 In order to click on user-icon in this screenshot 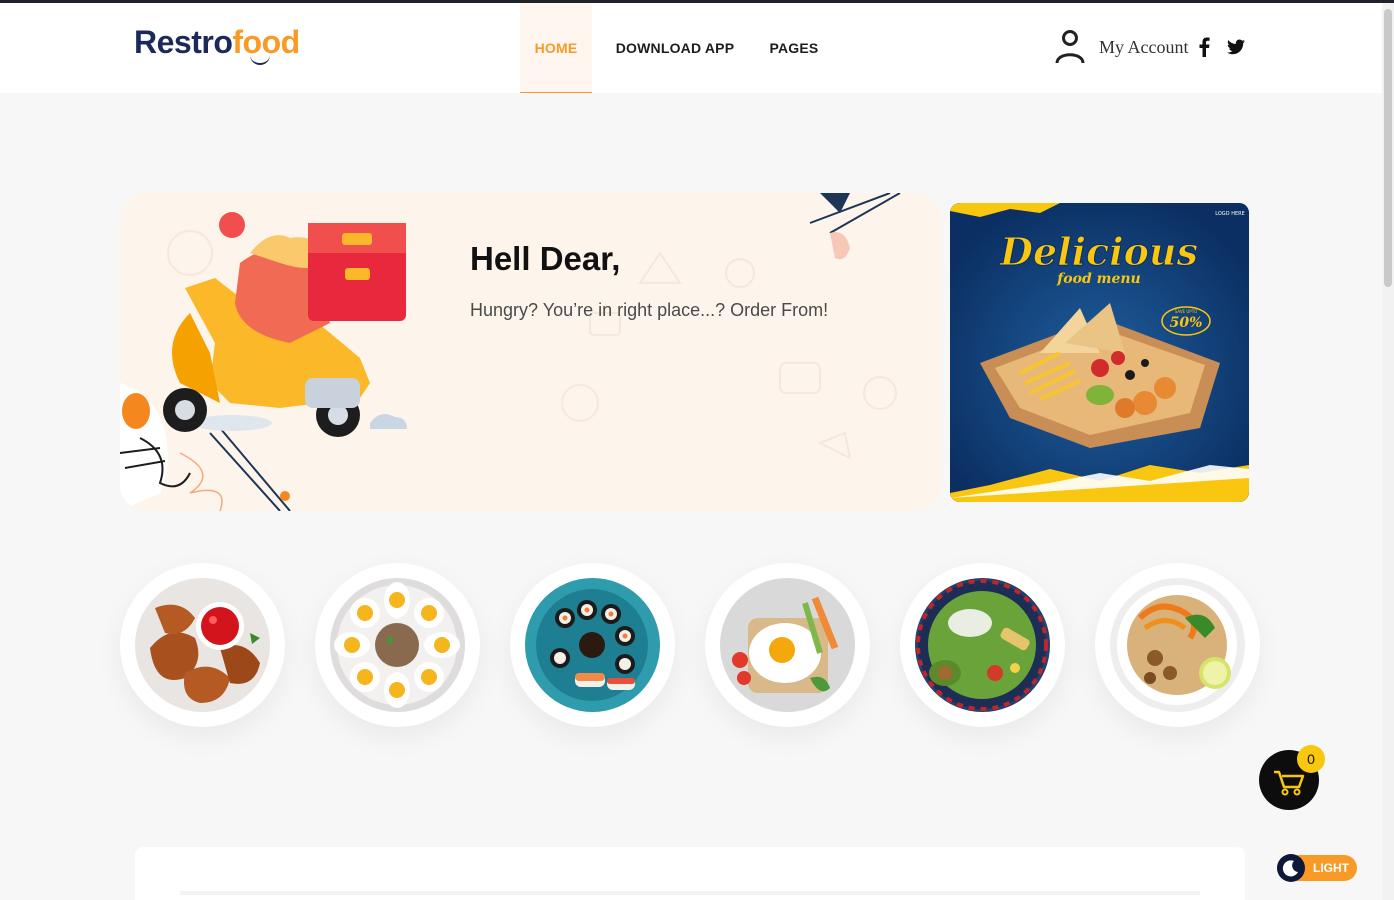, I will do `click(1070, 46)`.